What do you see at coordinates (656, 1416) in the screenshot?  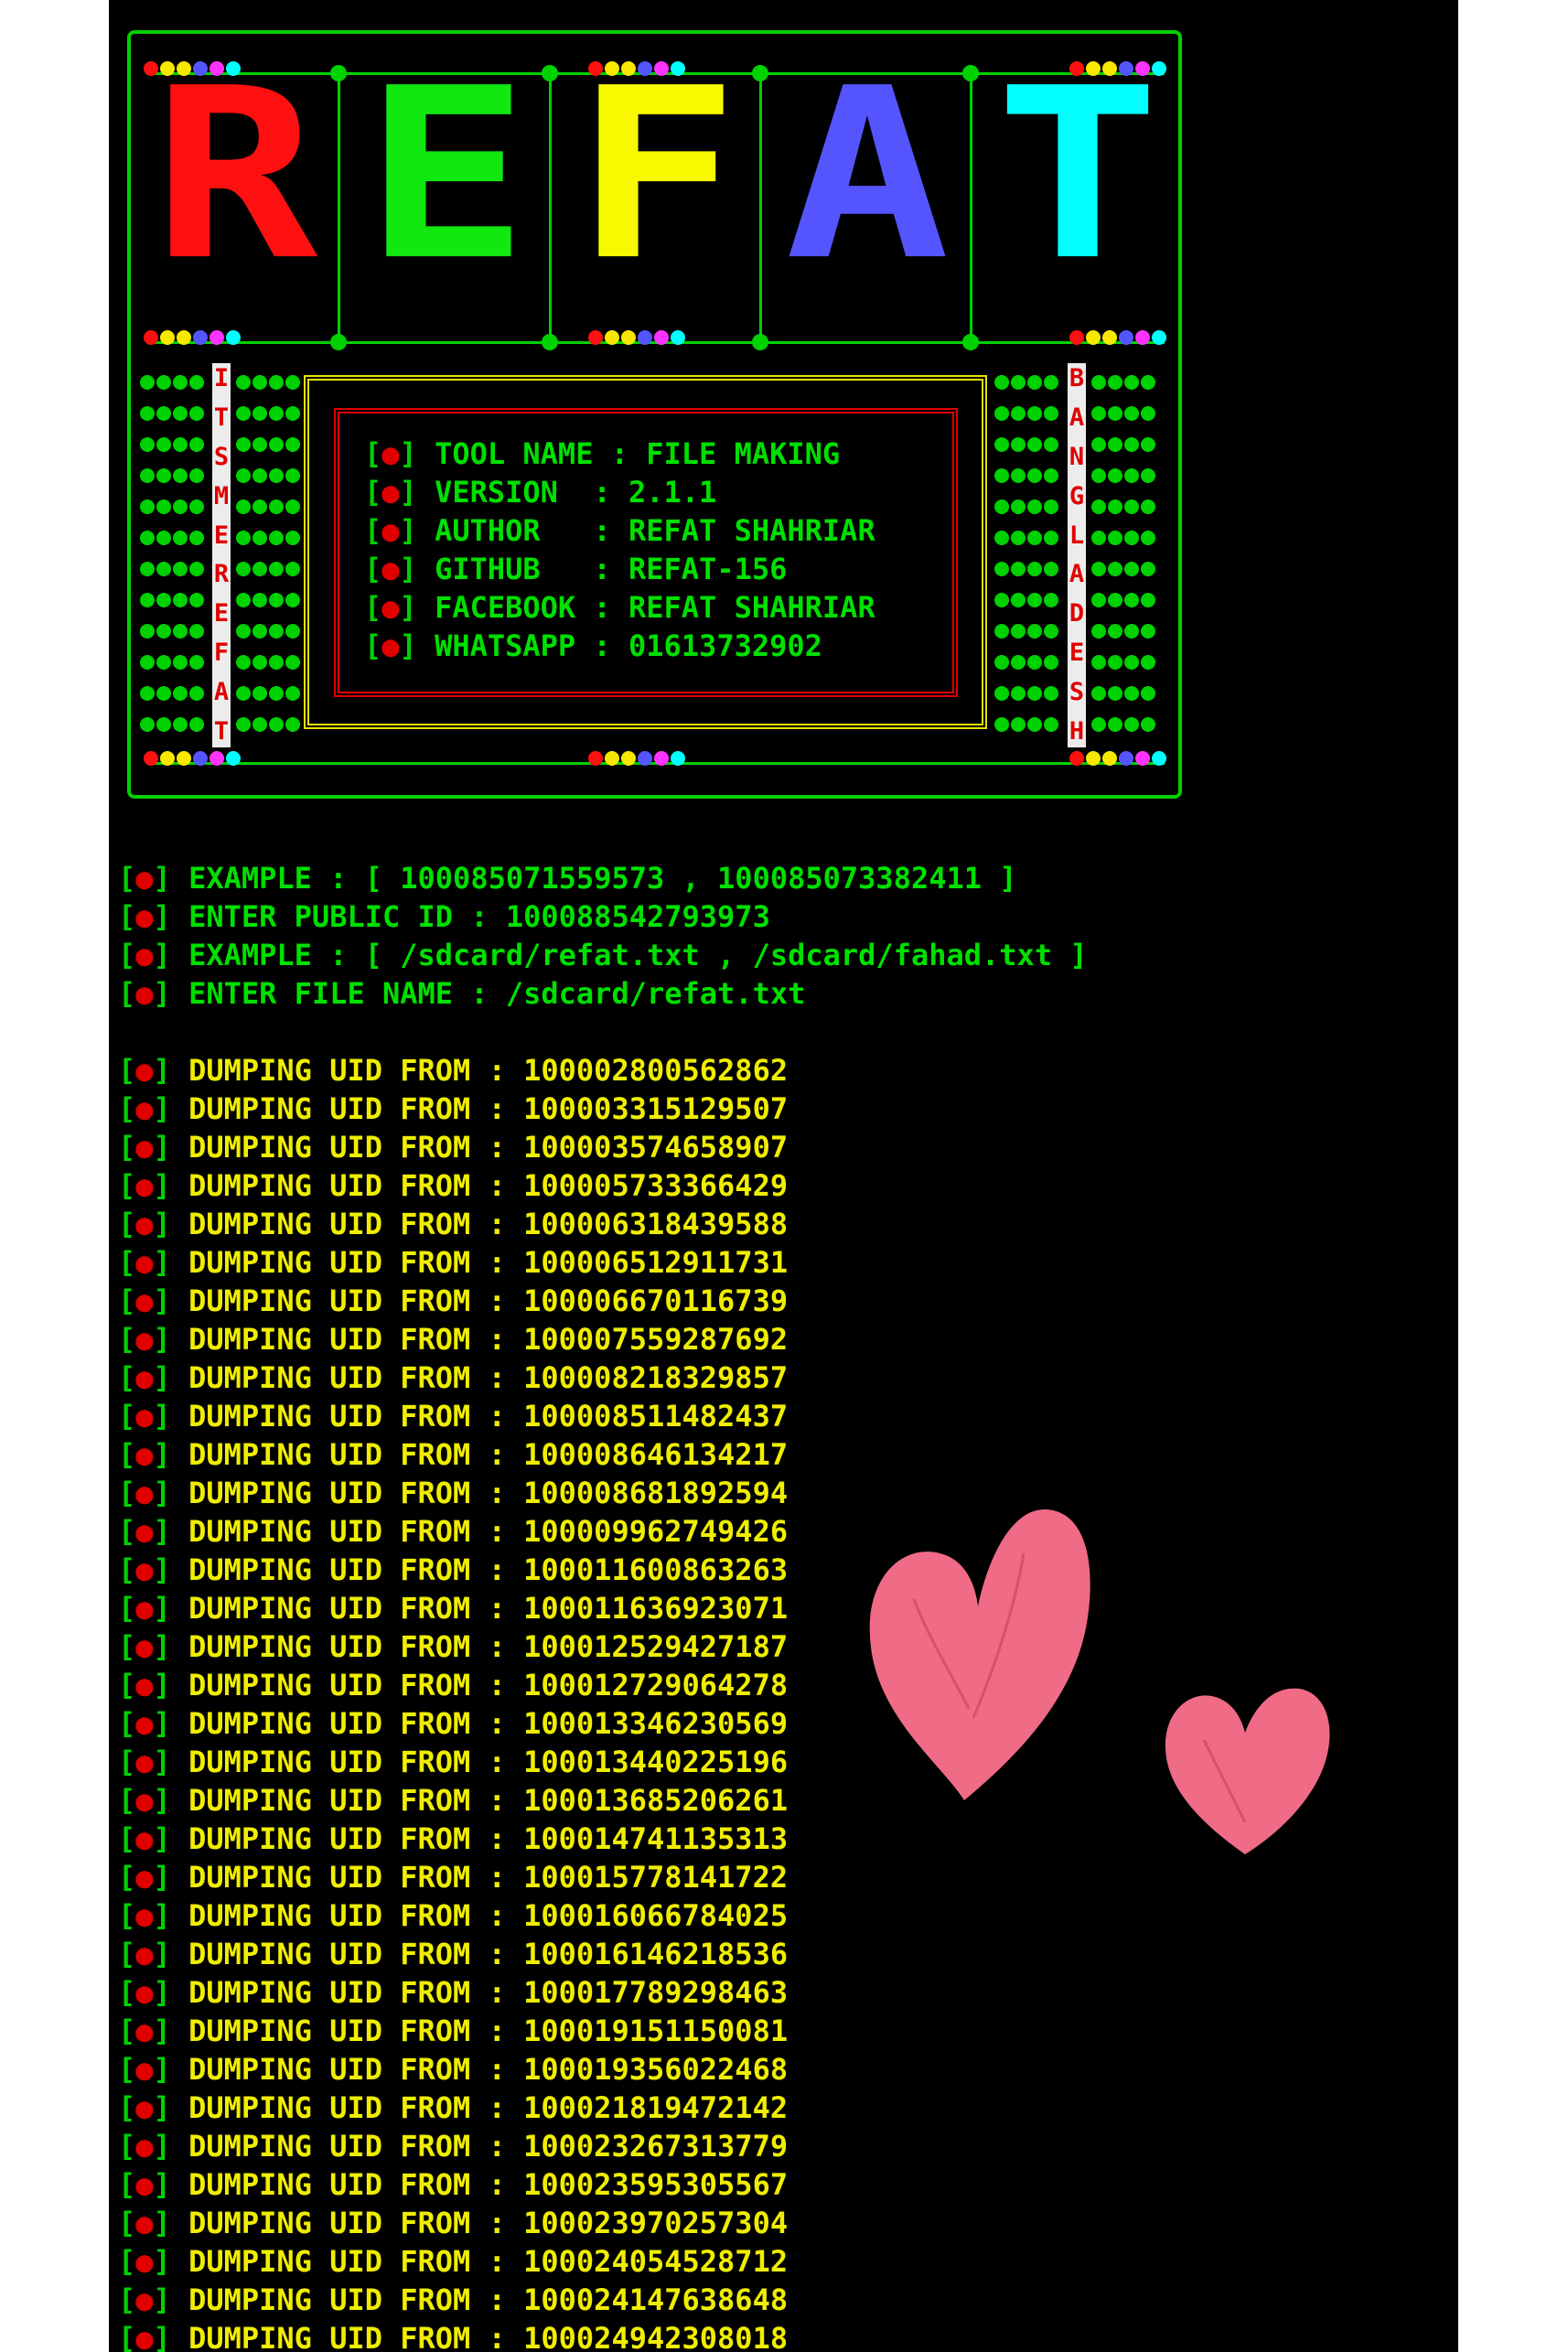 I see `dump-uid: 100008511482437` at bounding box center [656, 1416].